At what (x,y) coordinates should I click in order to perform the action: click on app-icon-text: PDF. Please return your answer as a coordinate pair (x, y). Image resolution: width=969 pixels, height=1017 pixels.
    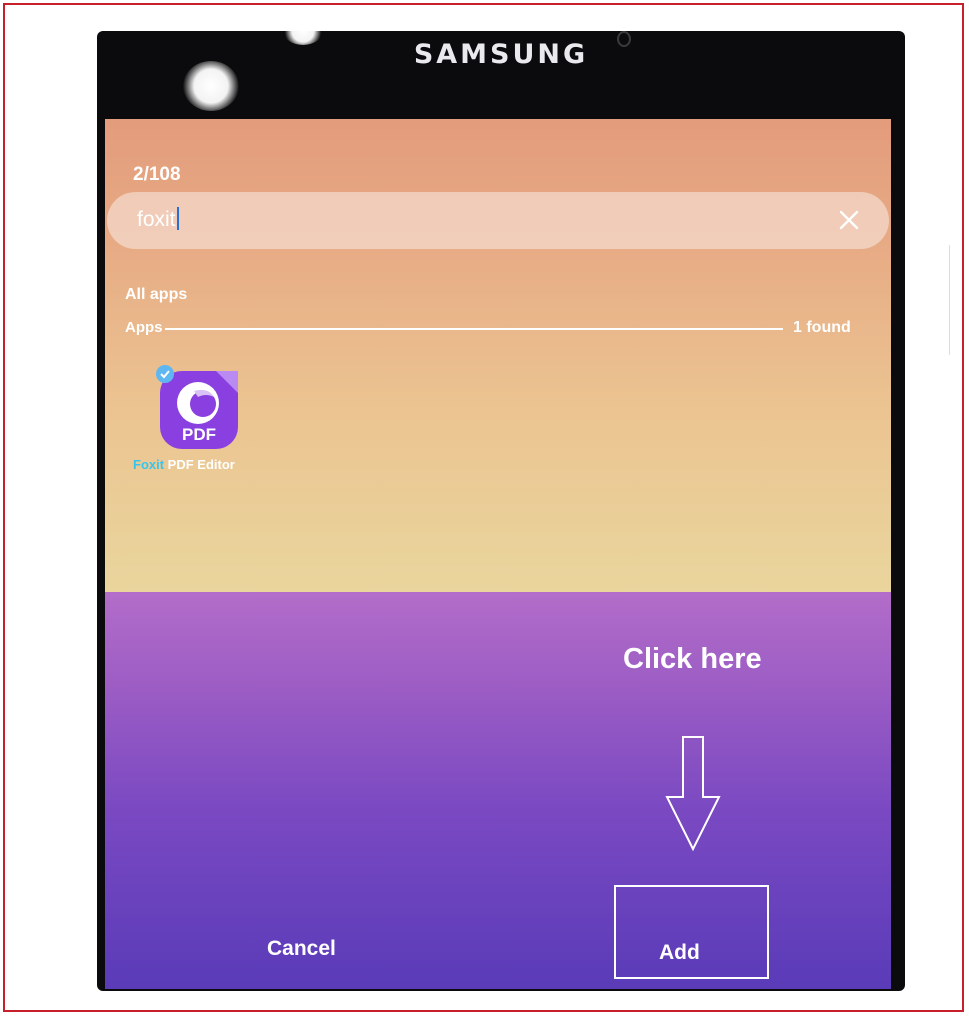
    Looking at the image, I should click on (199, 434).